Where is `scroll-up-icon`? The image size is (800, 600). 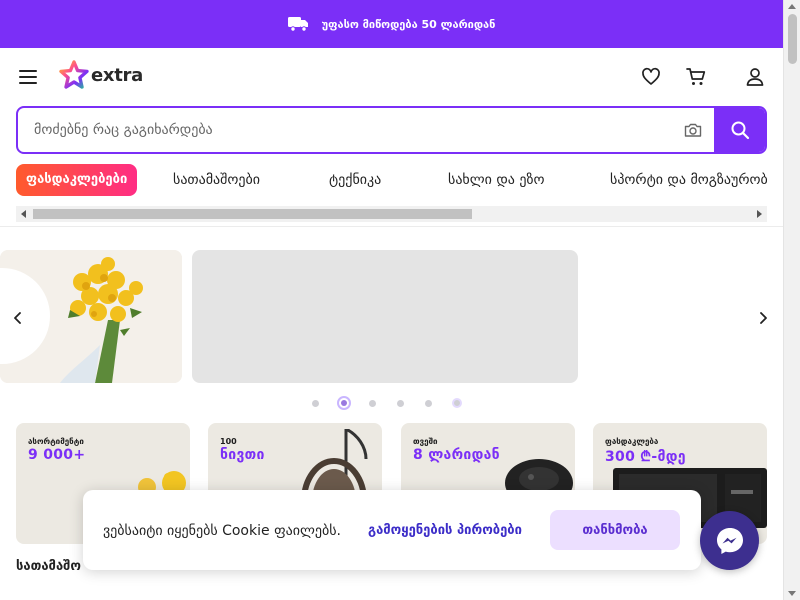 scroll-up-icon is located at coordinates (792, 6).